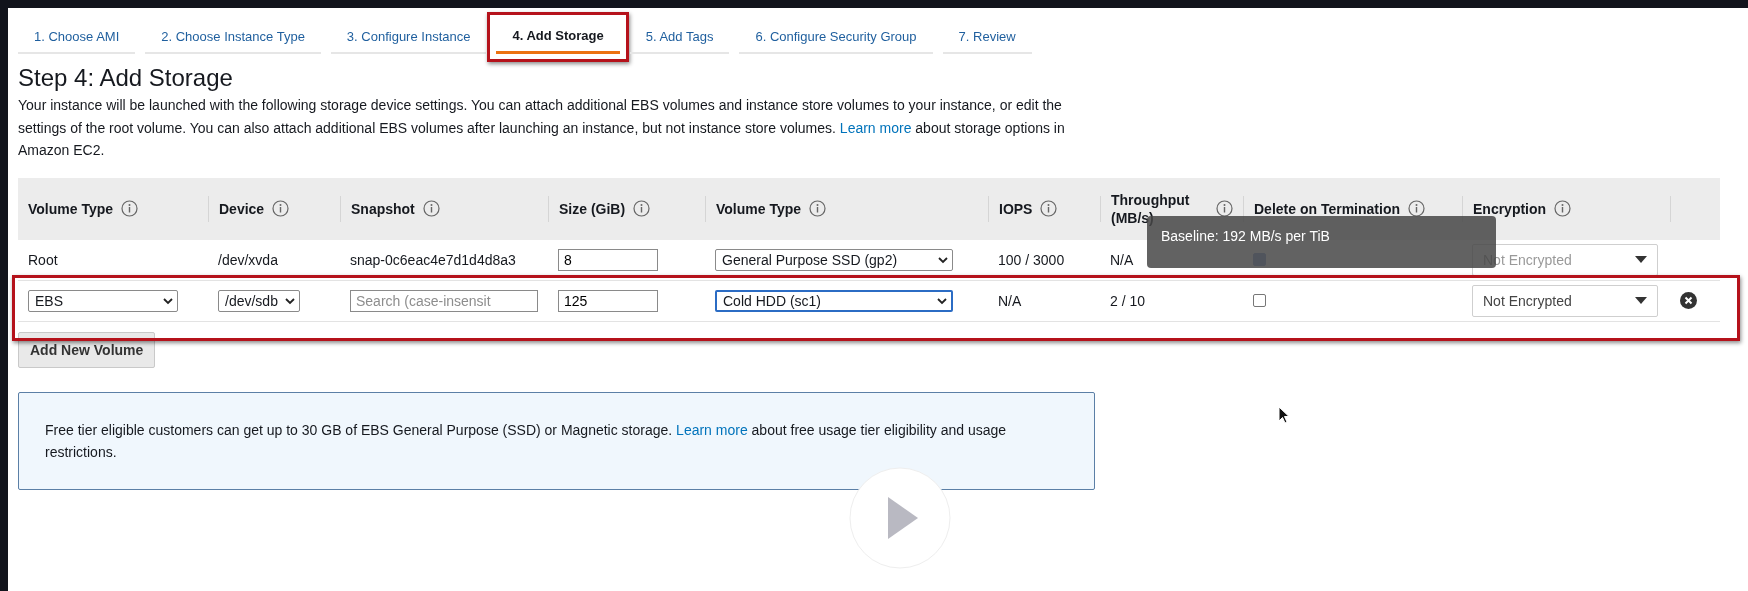  Describe the element at coordinates (242, 208) in the screenshot. I see `device-header: Device` at that location.